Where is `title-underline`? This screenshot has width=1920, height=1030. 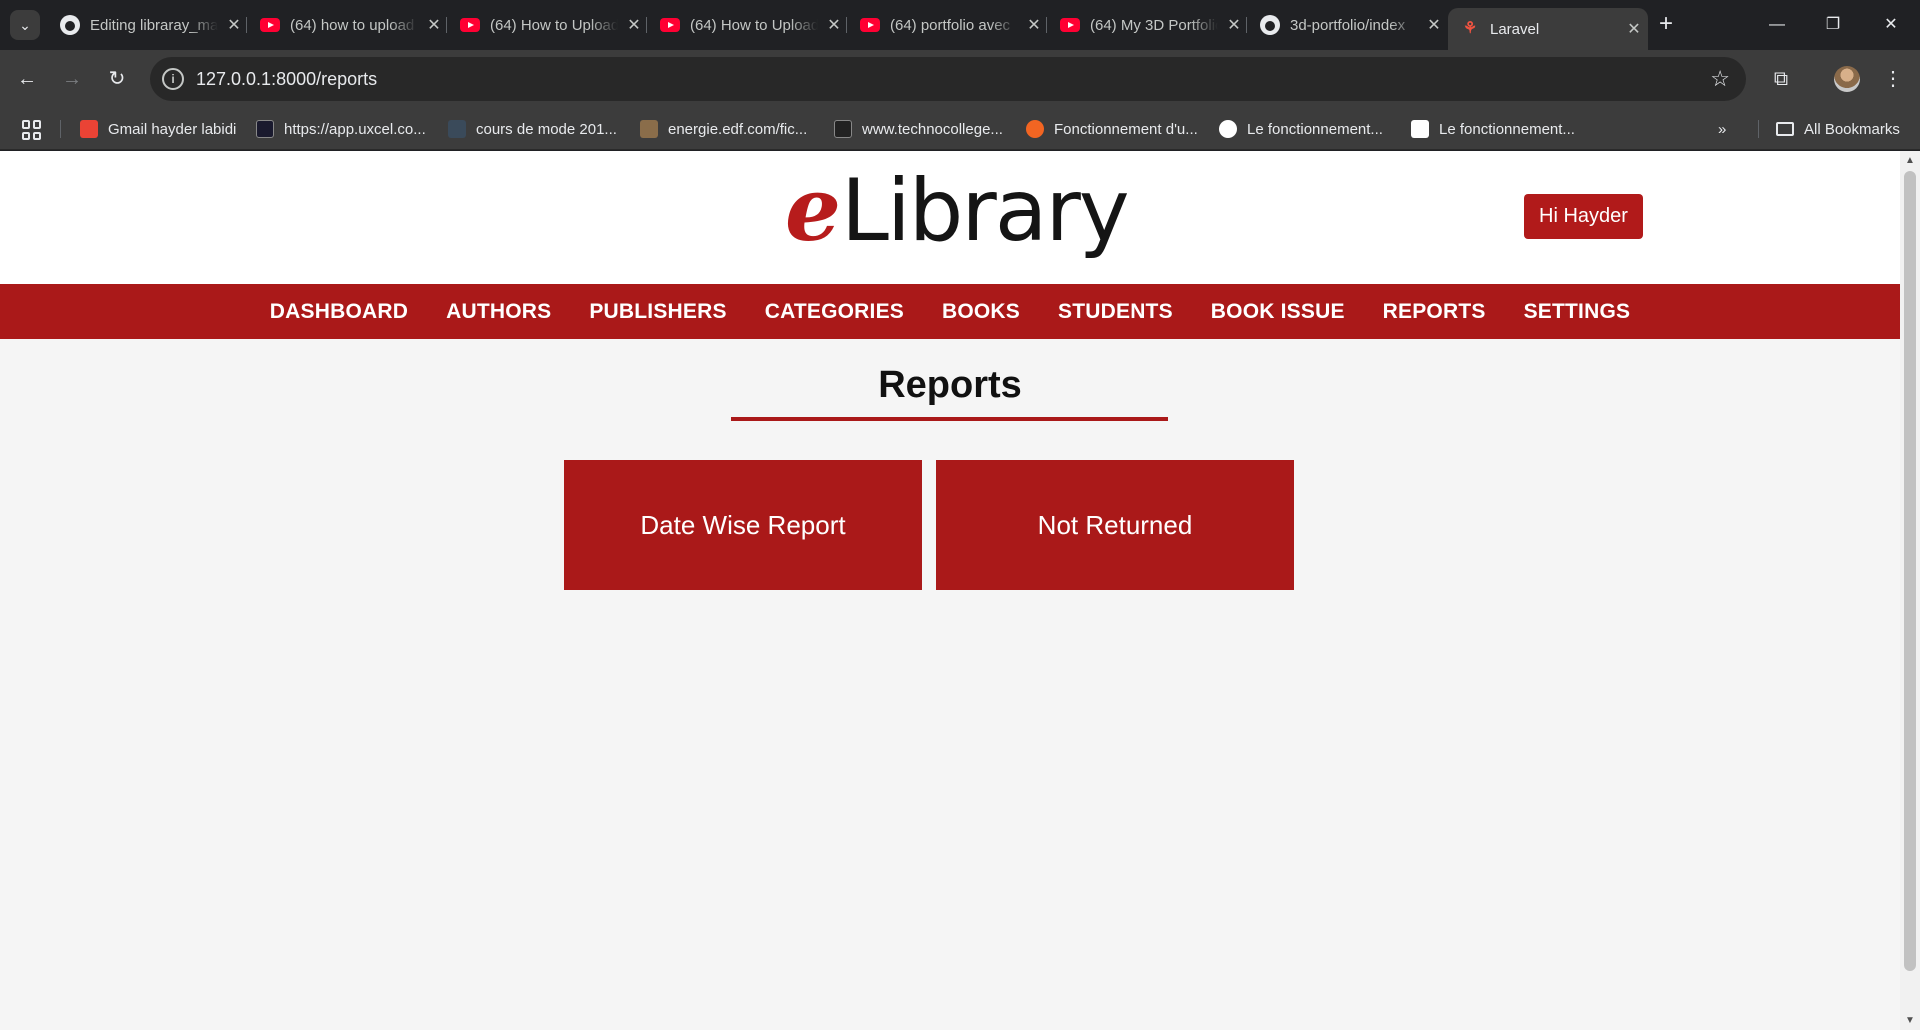
title-underline is located at coordinates (949, 419).